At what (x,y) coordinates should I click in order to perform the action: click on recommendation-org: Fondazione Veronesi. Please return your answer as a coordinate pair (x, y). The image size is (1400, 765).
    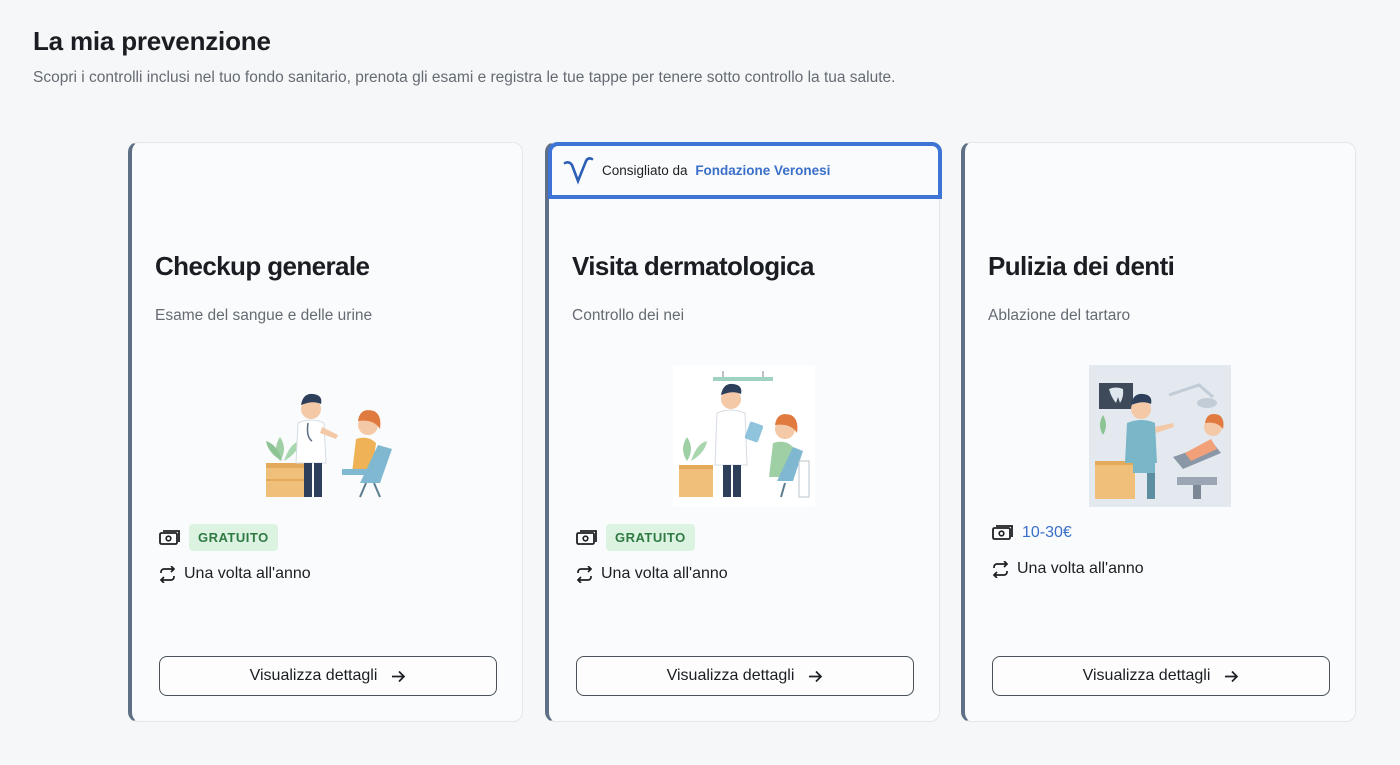
    Looking at the image, I should click on (761, 170).